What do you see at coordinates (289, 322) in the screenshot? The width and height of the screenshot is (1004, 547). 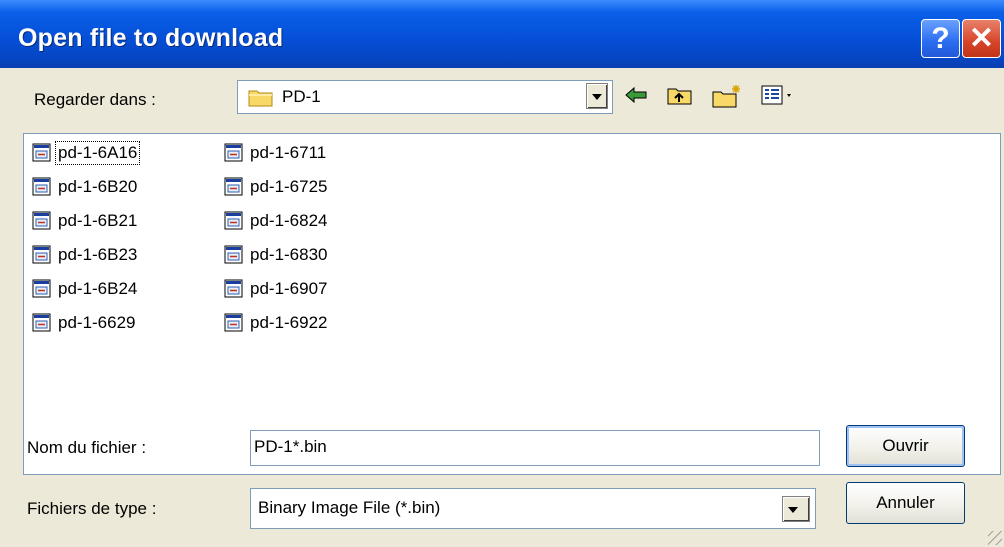 I see `file-name: pd-1-6922` at bounding box center [289, 322].